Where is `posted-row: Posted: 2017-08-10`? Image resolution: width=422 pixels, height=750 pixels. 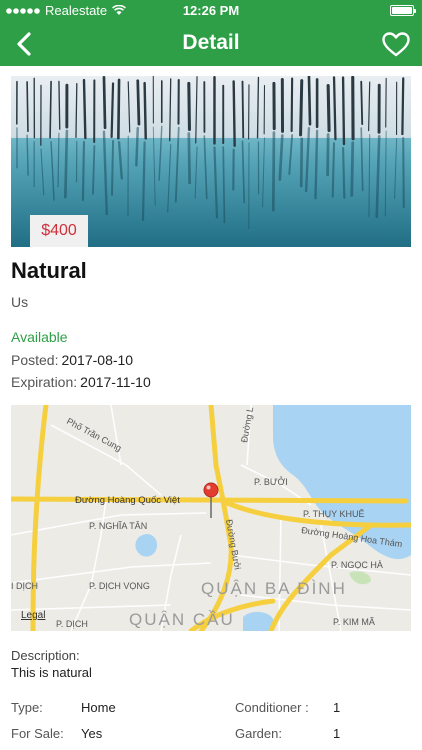 posted-row: Posted: 2017-08-10 is located at coordinates (72, 360).